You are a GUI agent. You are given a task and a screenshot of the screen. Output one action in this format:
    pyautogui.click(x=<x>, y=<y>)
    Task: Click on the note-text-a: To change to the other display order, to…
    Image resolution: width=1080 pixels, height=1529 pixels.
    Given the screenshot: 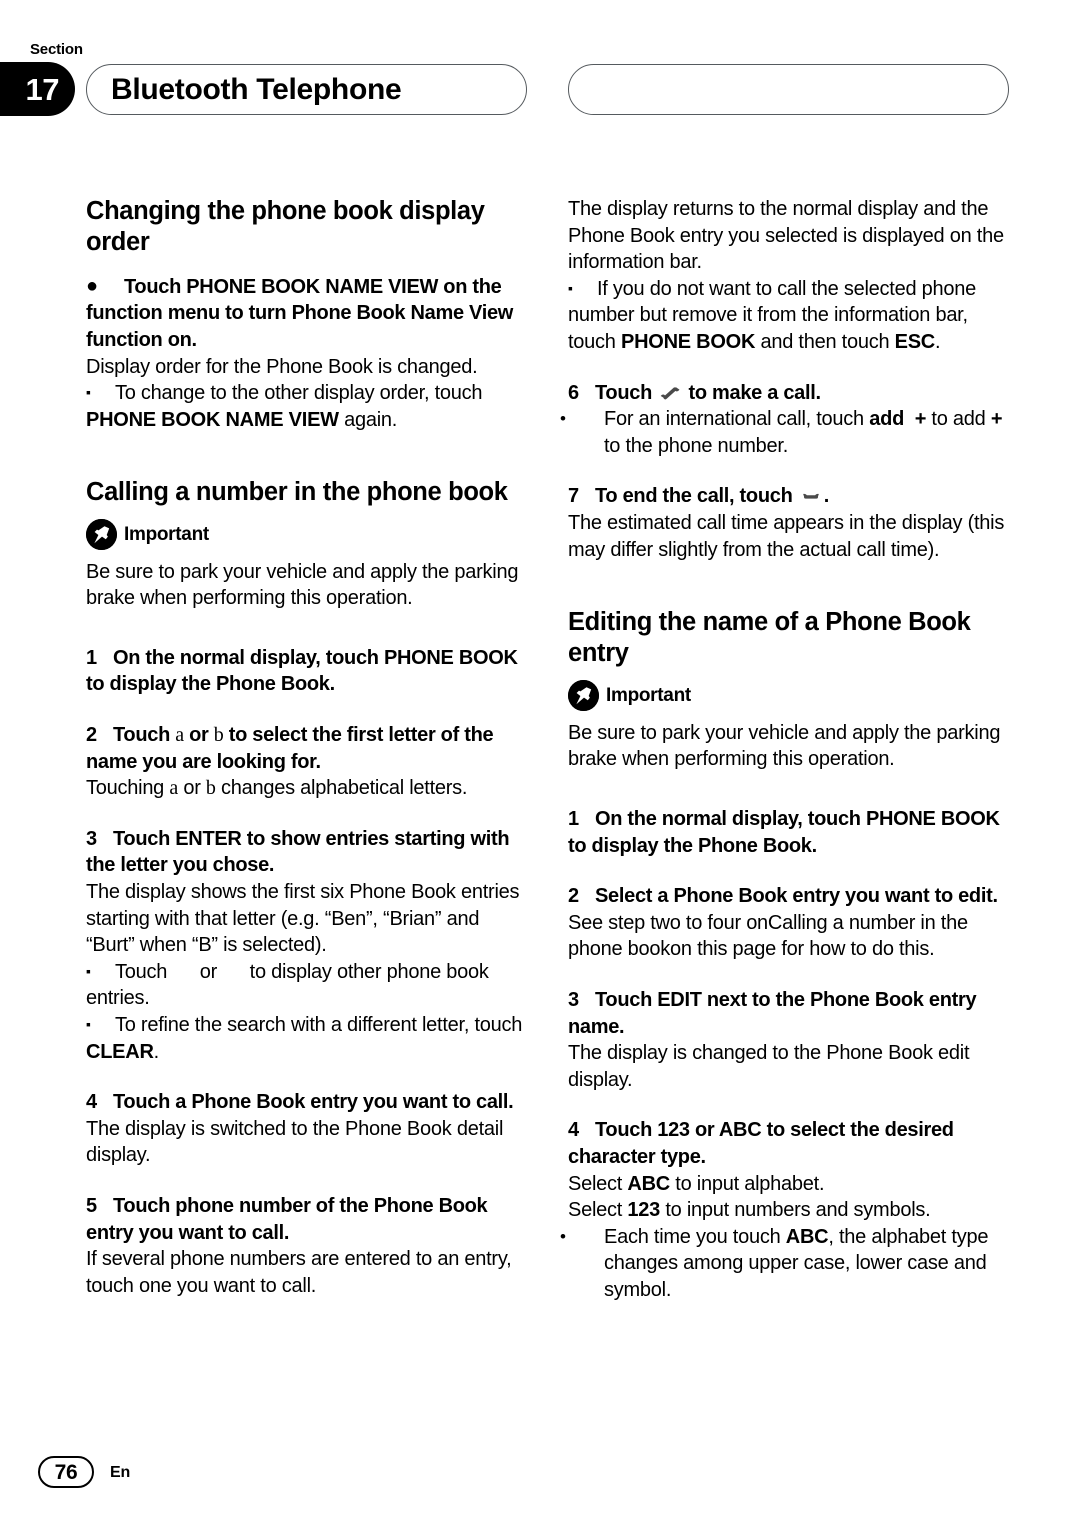 What is the action you would take?
    pyautogui.click(x=299, y=393)
    